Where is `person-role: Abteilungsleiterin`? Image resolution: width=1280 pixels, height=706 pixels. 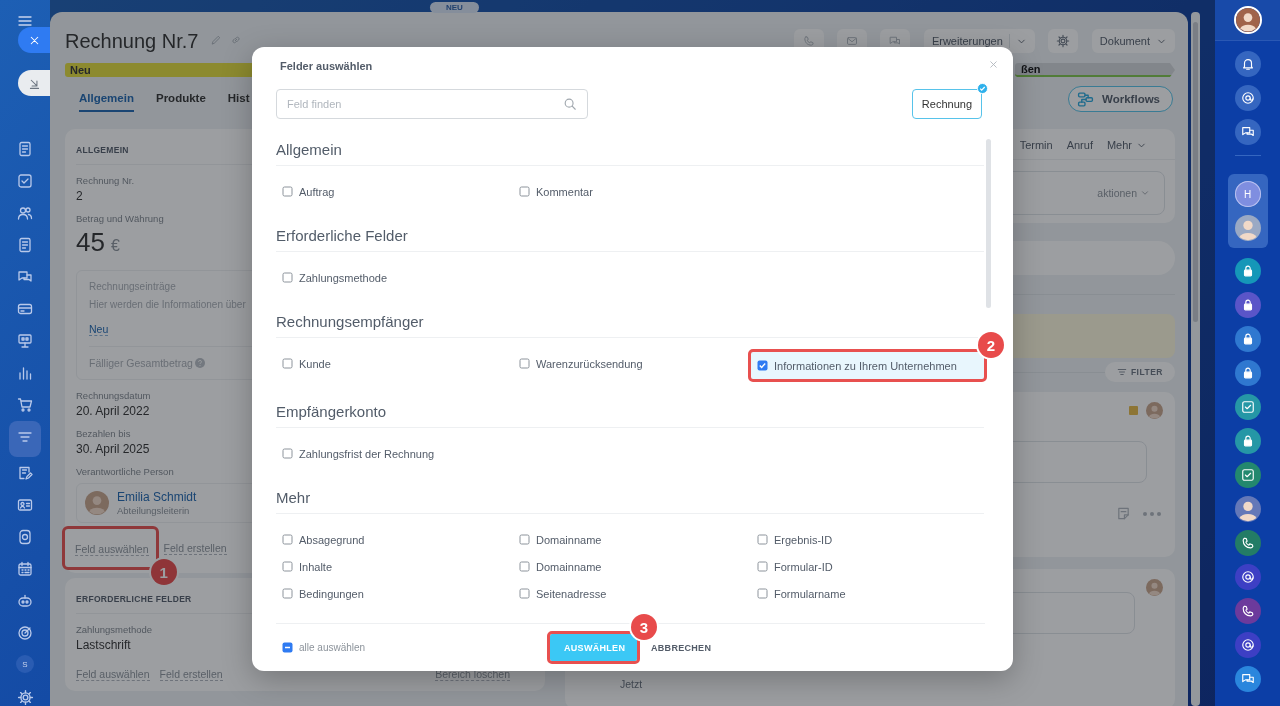
person-role: Abteilungsleiterin is located at coordinates (154, 510).